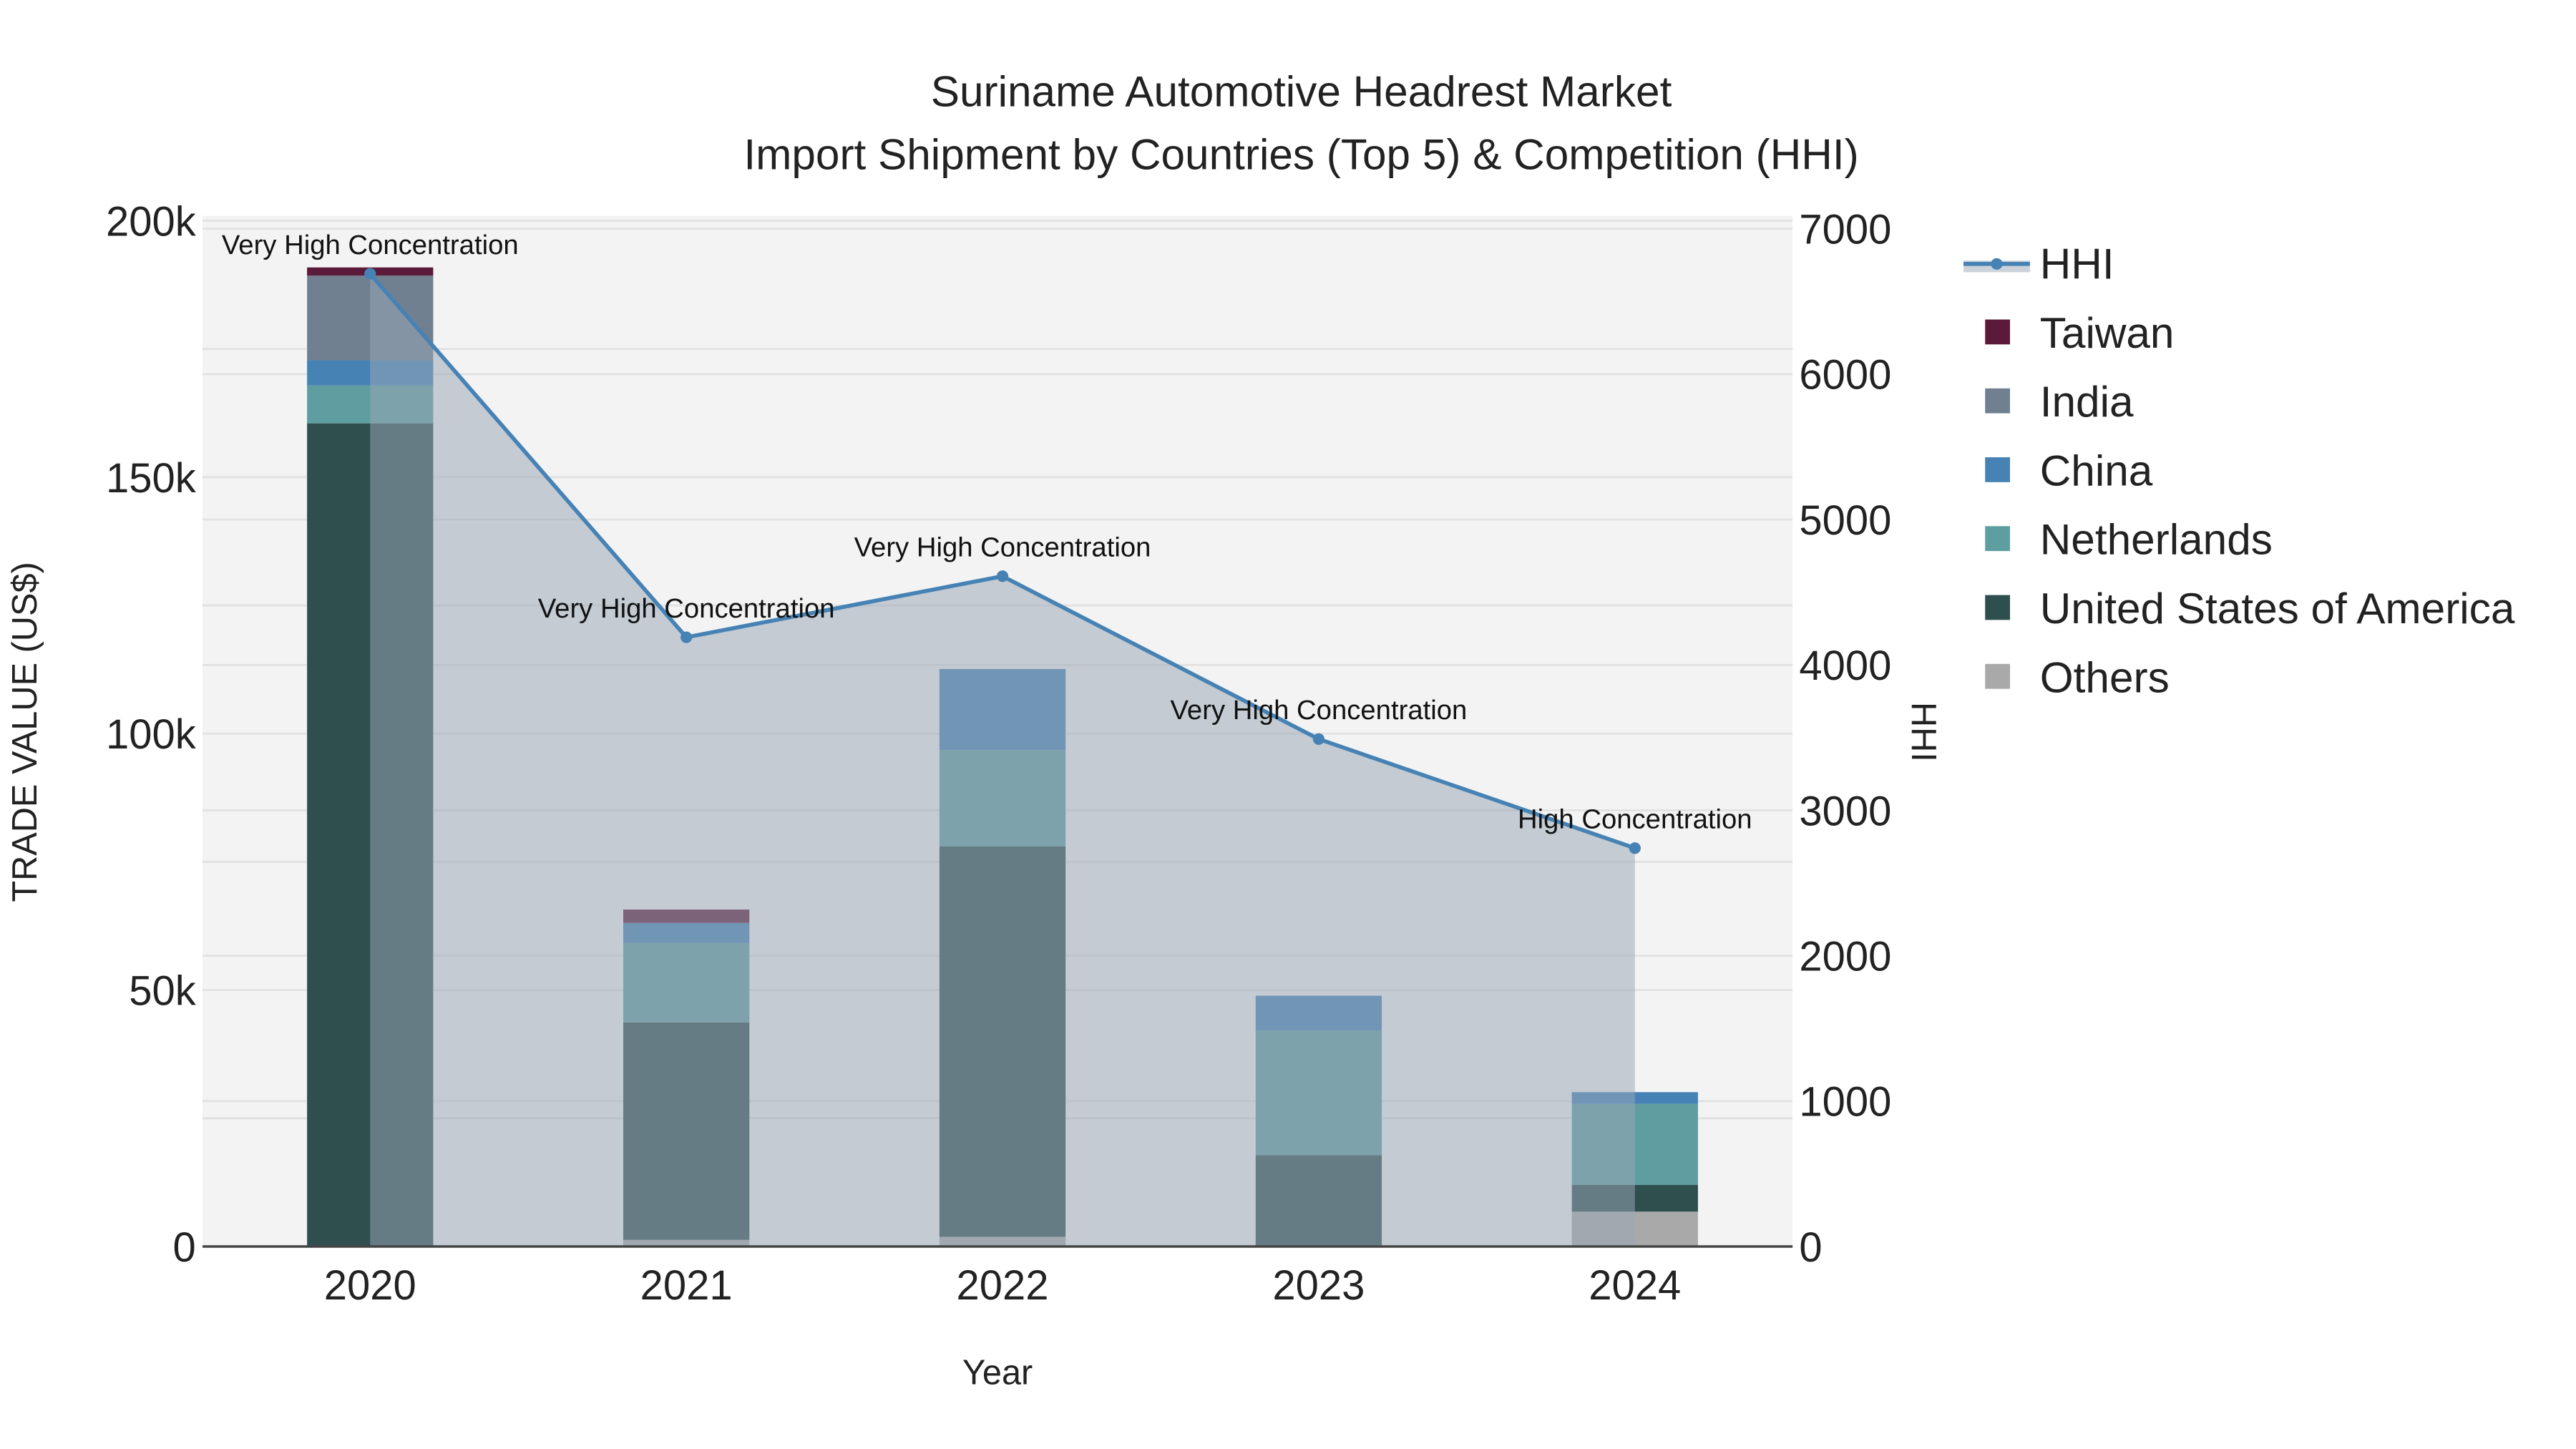 The height and width of the screenshot is (1449, 2576). I want to click on x-tick-label: 2020, so click(370, 1286).